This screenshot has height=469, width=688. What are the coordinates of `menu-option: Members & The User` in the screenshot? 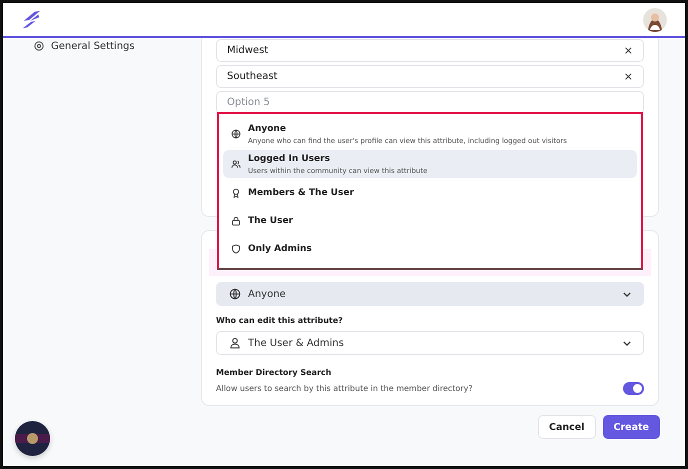 It's located at (430, 193).